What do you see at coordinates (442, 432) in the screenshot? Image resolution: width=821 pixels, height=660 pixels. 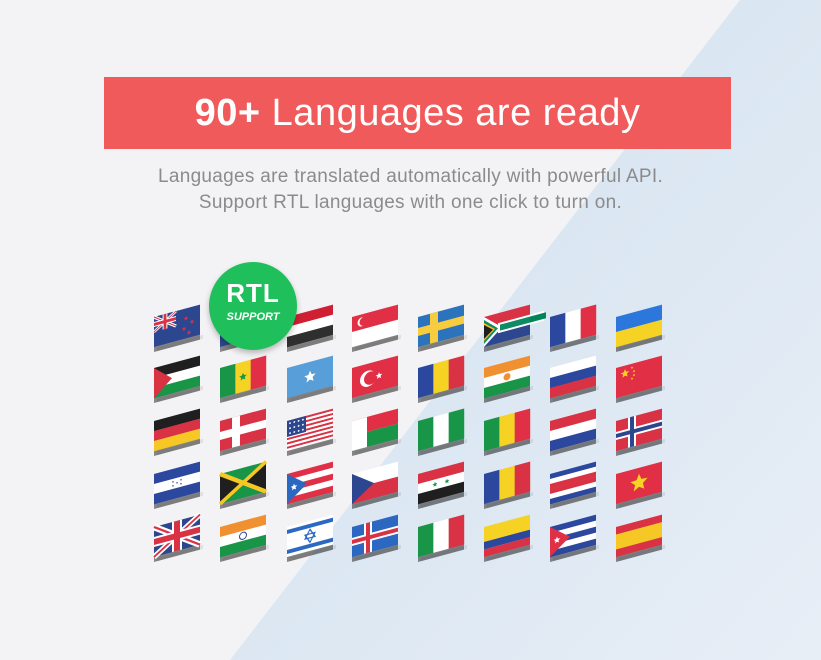 I see `nigeria-flag` at bounding box center [442, 432].